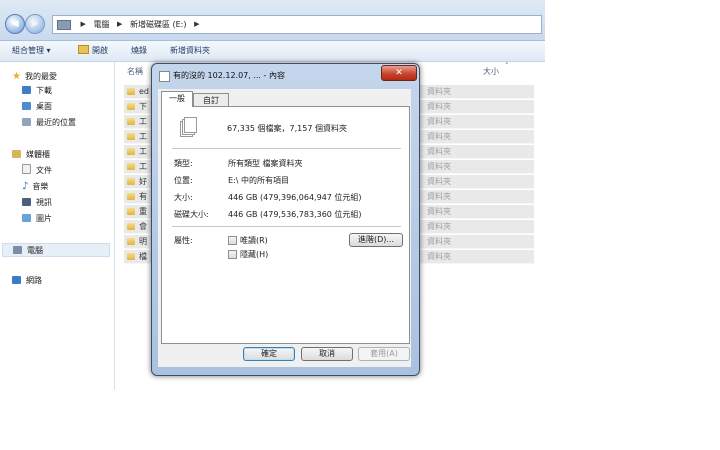 The width and height of the screenshot is (720, 450). I want to click on attributes-label: 屬性:, so click(183, 240).